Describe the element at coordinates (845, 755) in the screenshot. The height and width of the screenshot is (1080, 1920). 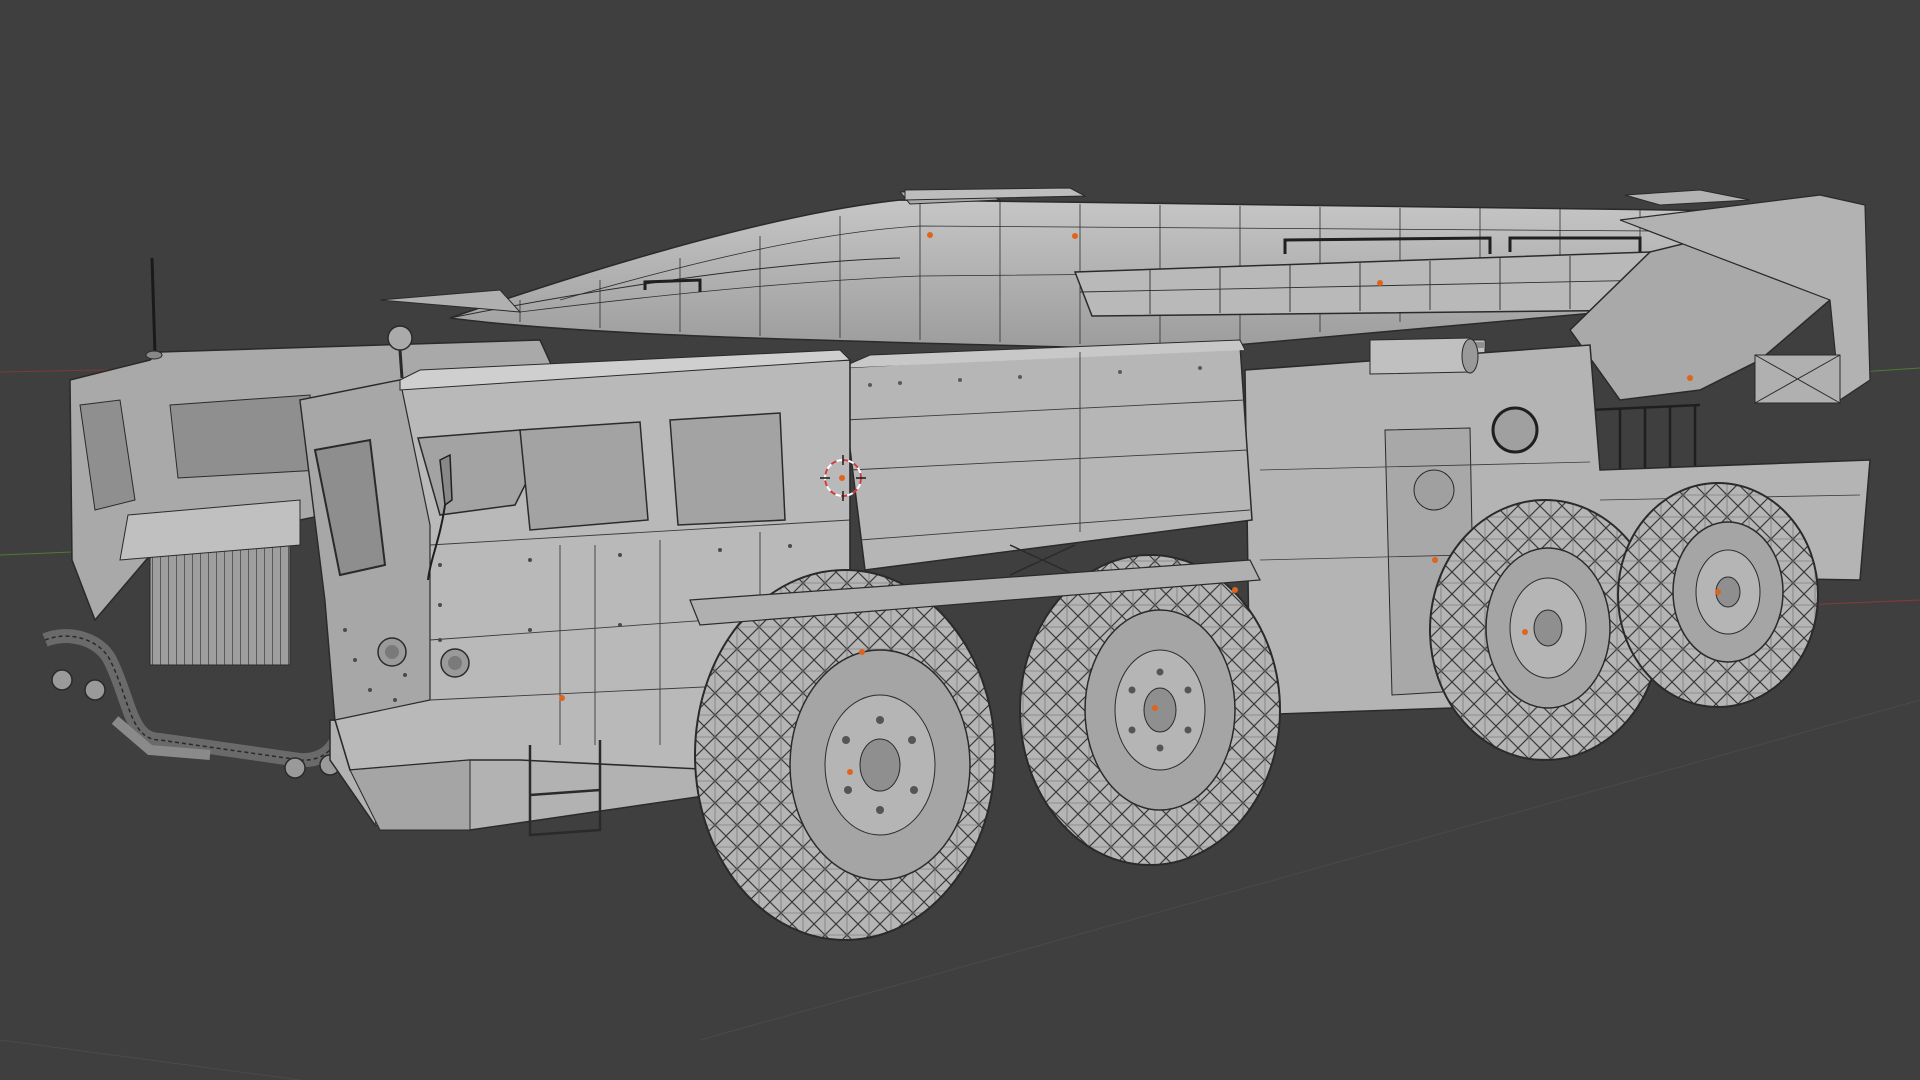
I see `wheel-front` at that location.